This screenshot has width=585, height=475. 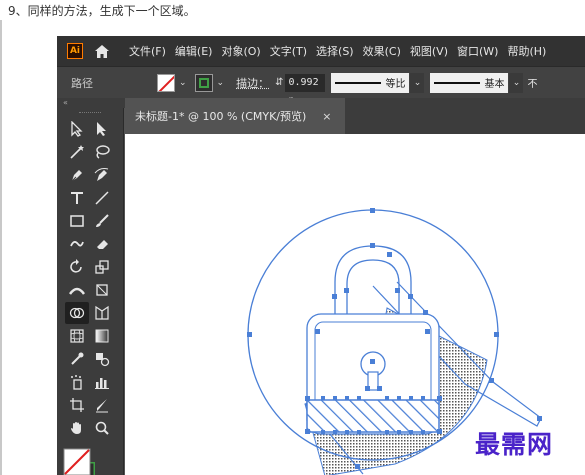 I want to click on document-tab-title: 未标题-1* @ 100 % (CMYK/预览), so click(x=221, y=116).